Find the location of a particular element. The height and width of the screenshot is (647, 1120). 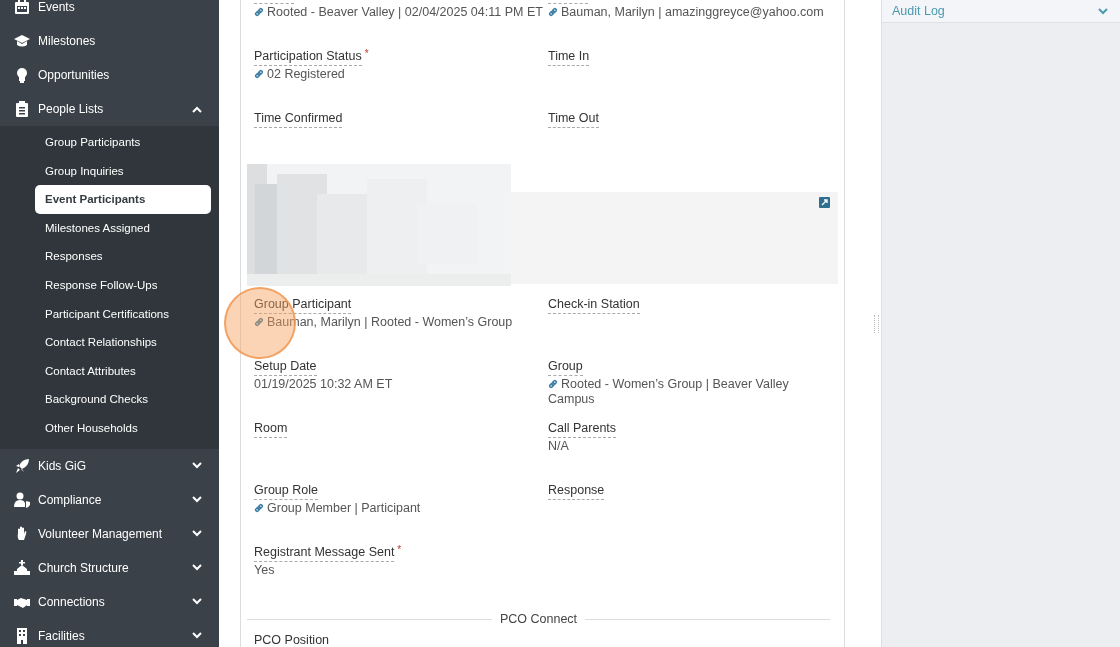

sidebar-subitem: Participant Certifications is located at coordinates (123, 314).